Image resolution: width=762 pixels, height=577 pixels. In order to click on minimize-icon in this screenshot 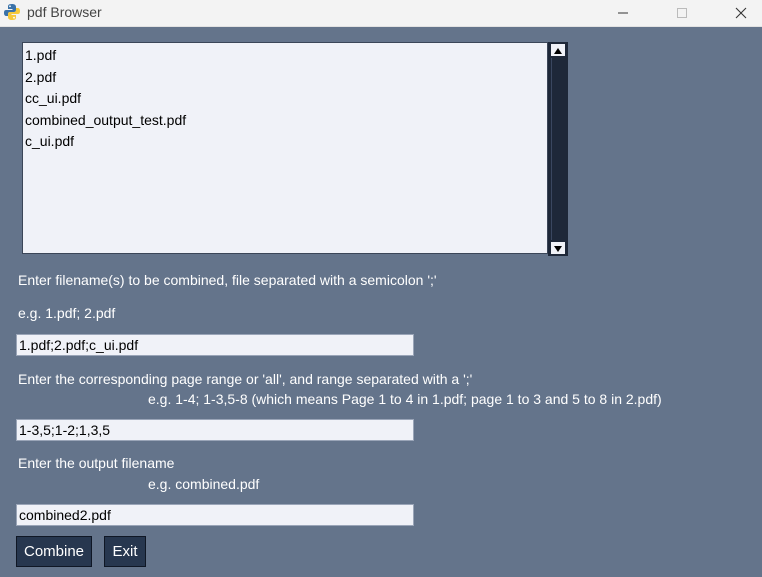, I will do `click(623, 13)`.